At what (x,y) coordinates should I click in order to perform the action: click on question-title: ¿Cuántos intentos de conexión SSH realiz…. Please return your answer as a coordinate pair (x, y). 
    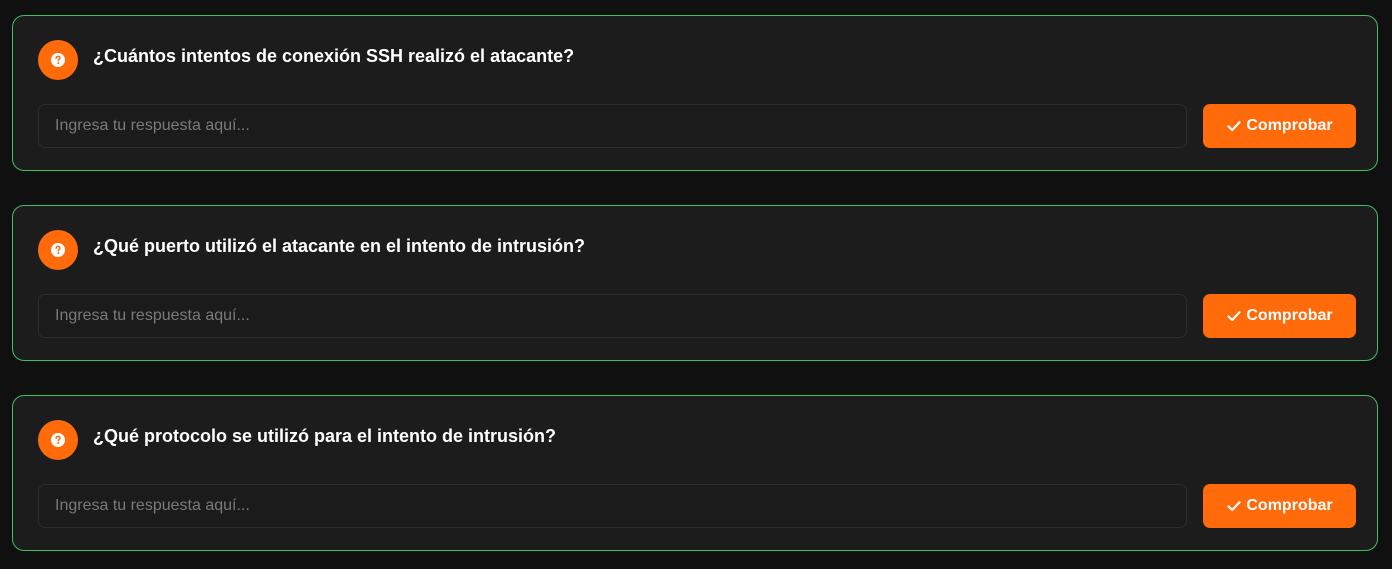
    Looking at the image, I should click on (334, 56).